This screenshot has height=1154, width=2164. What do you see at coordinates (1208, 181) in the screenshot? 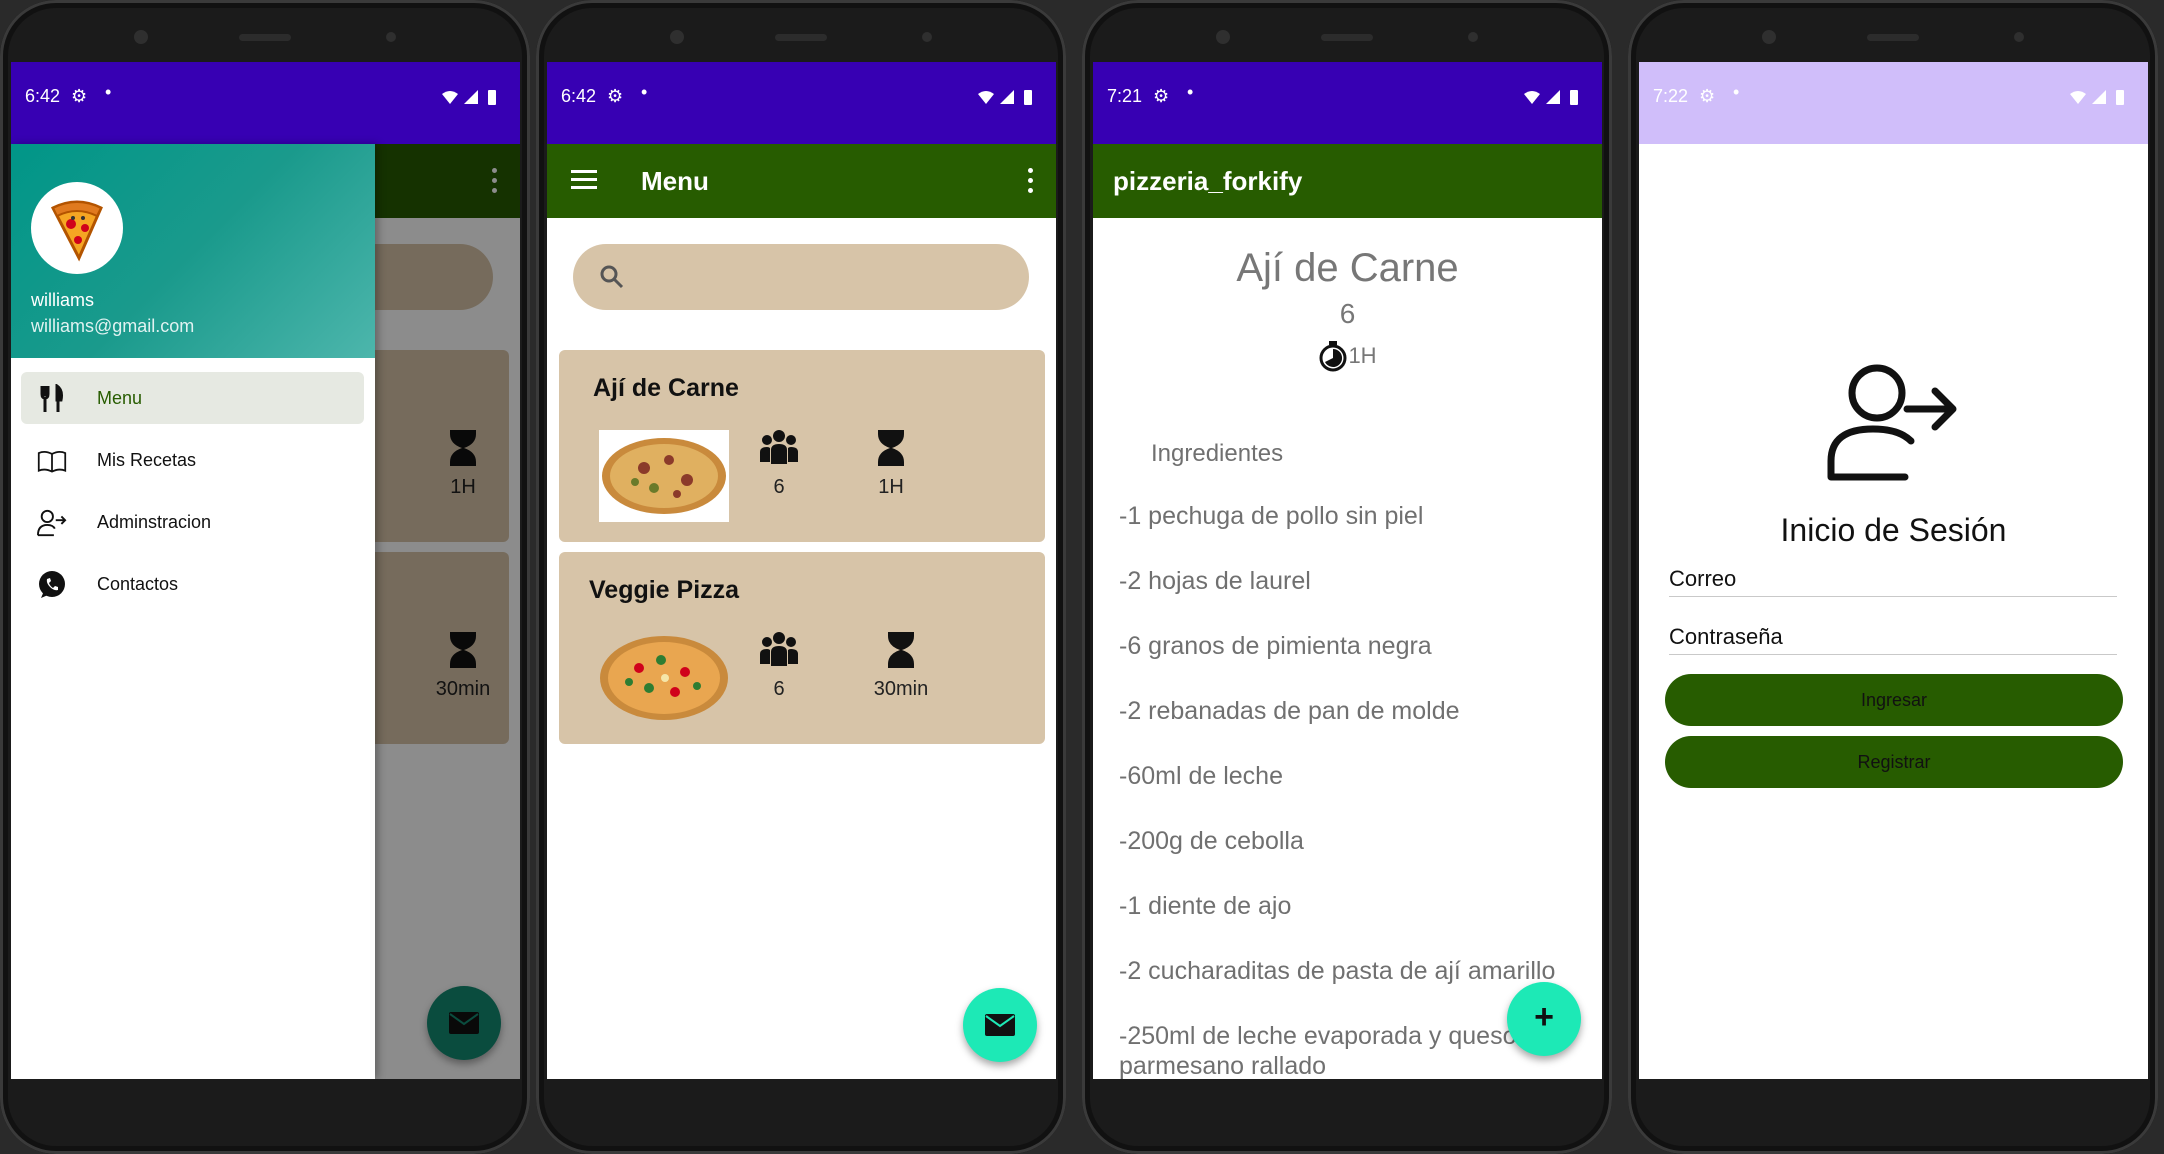
I see `app-bar-title: pizzeria_forkify` at bounding box center [1208, 181].